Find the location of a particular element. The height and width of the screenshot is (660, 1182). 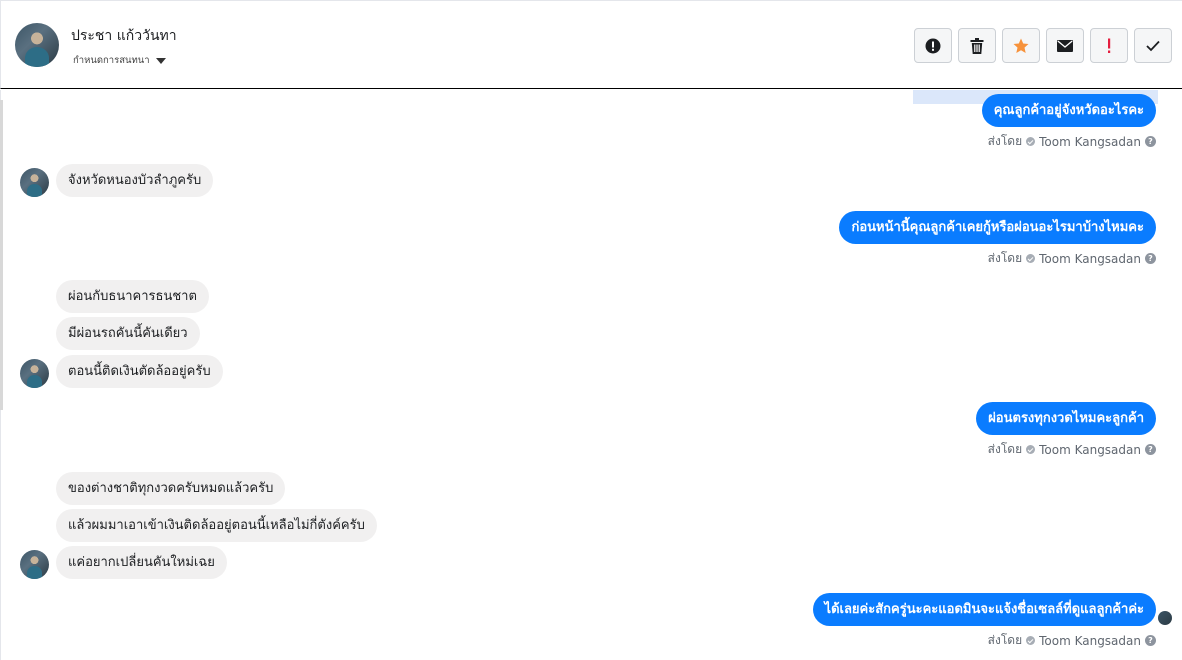

alert-button is located at coordinates (933, 45).